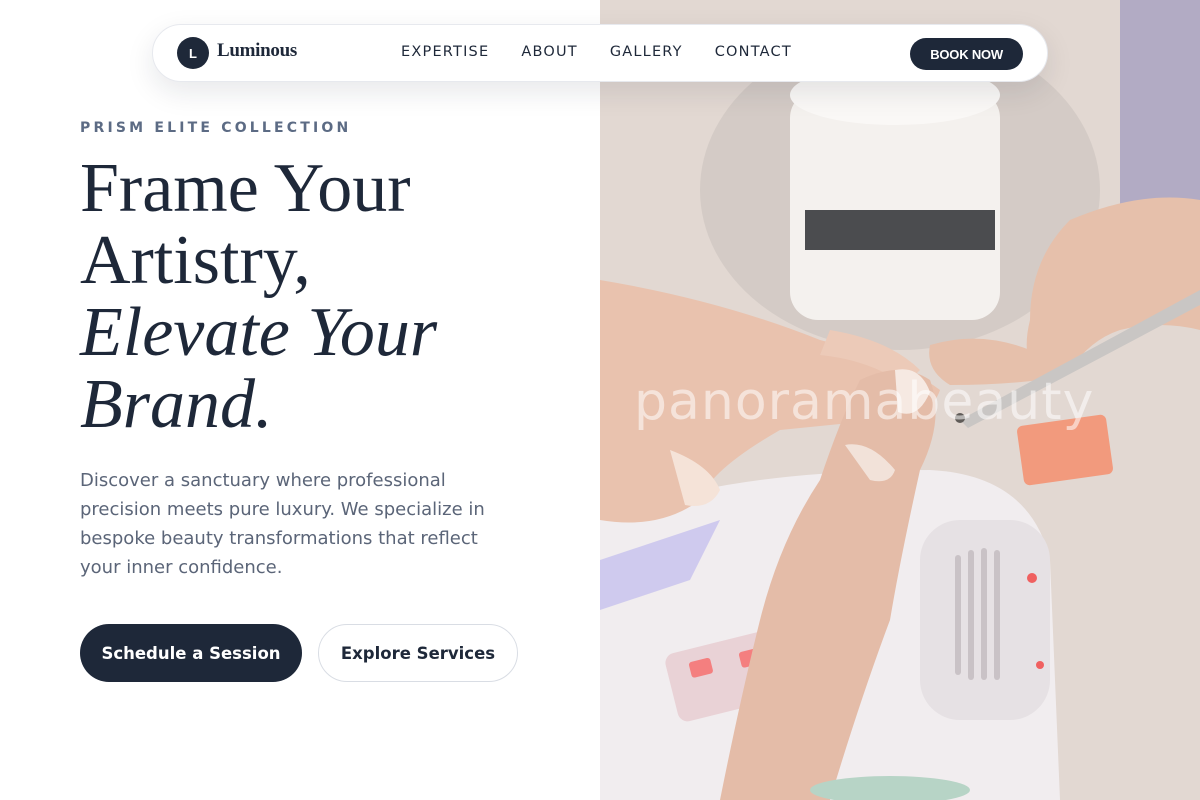 The image size is (1200, 800). Describe the element at coordinates (195, 260) in the screenshot. I see `headline-line-2: Artistry,` at that location.